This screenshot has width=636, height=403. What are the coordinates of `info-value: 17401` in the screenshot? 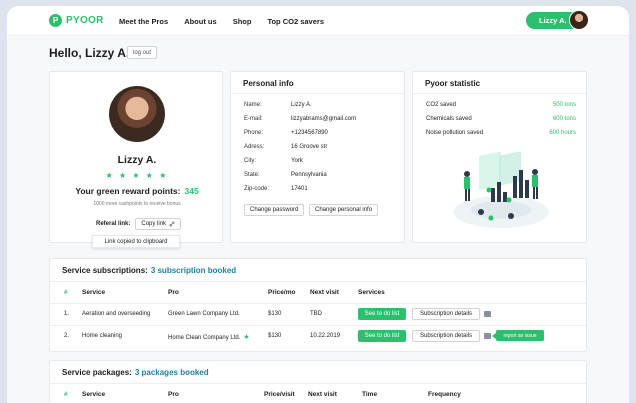 It's located at (299, 189).